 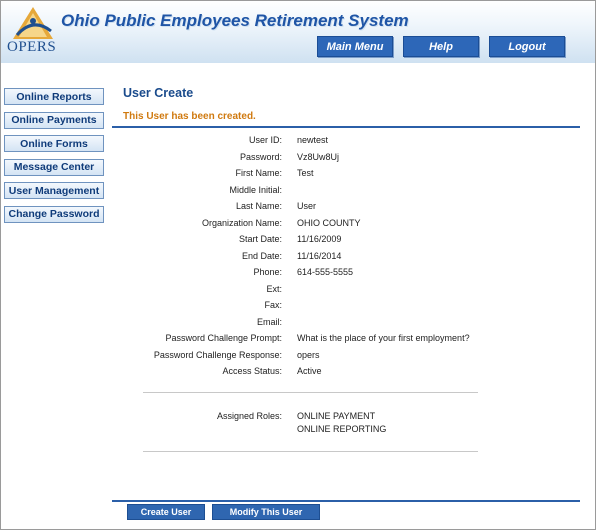 What do you see at coordinates (265, 140) in the screenshot?
I see `field-label: User ID:` at bounding box center [265, 140].